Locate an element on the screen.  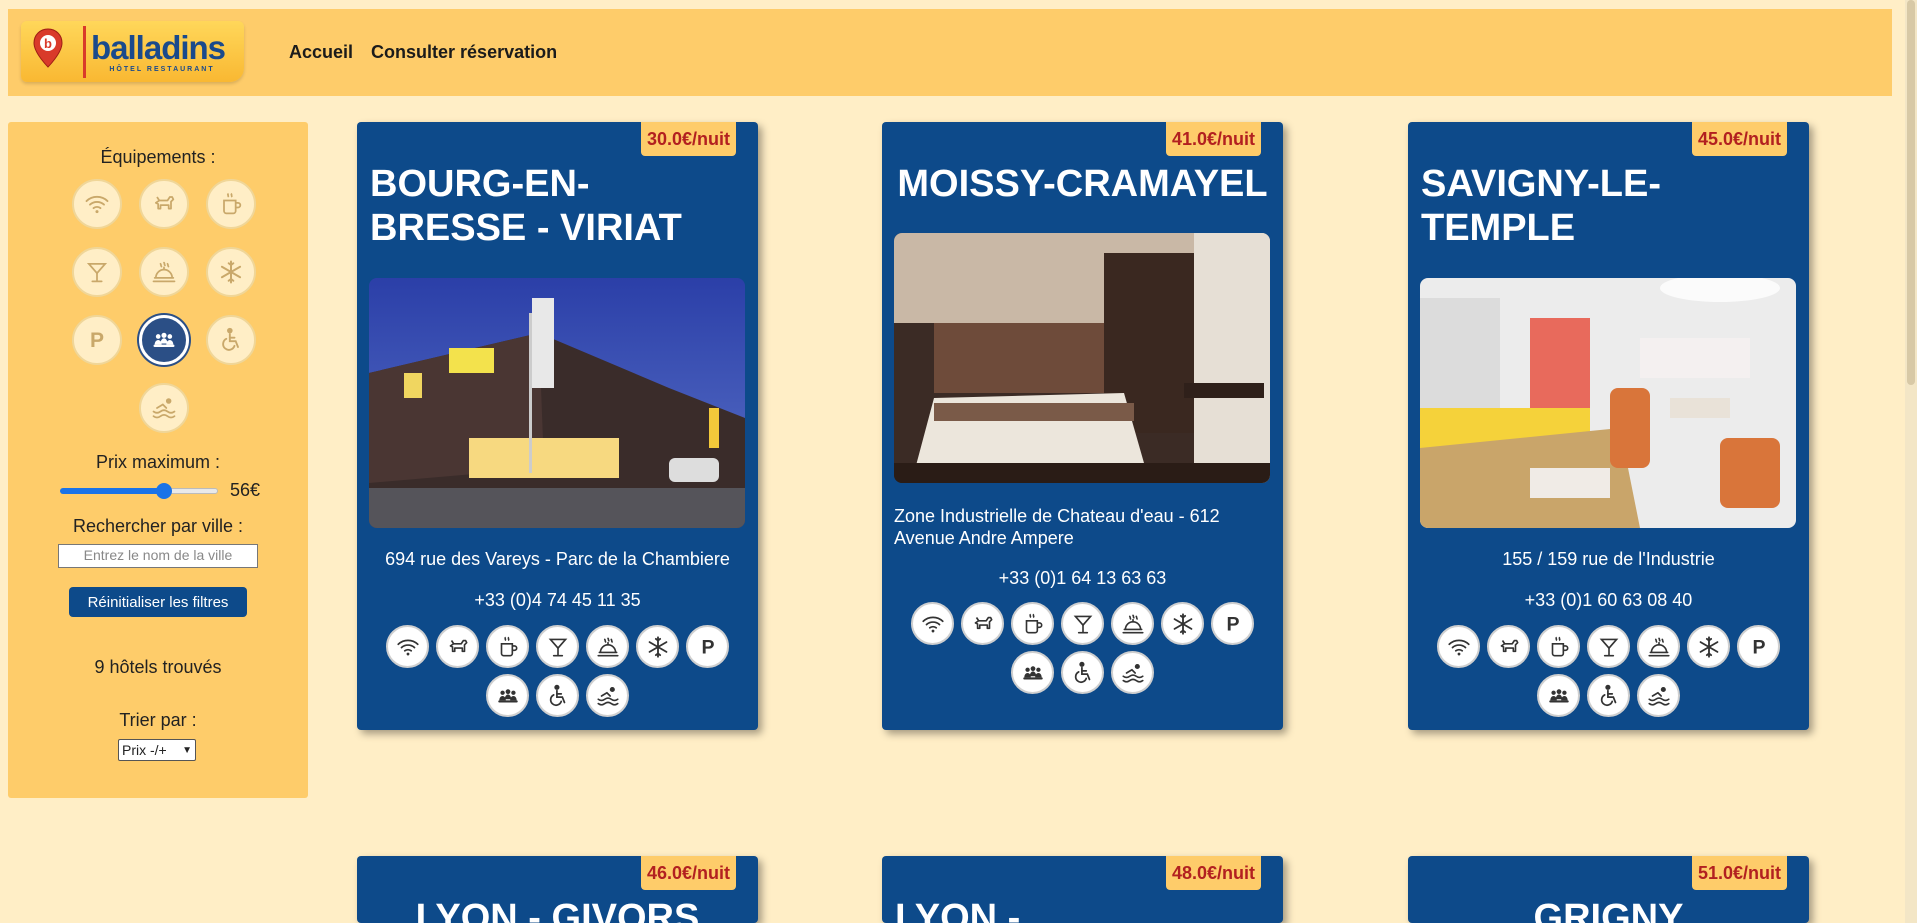
main-nav: Accueil Consulter réservation is located at coordinates (423, 52).